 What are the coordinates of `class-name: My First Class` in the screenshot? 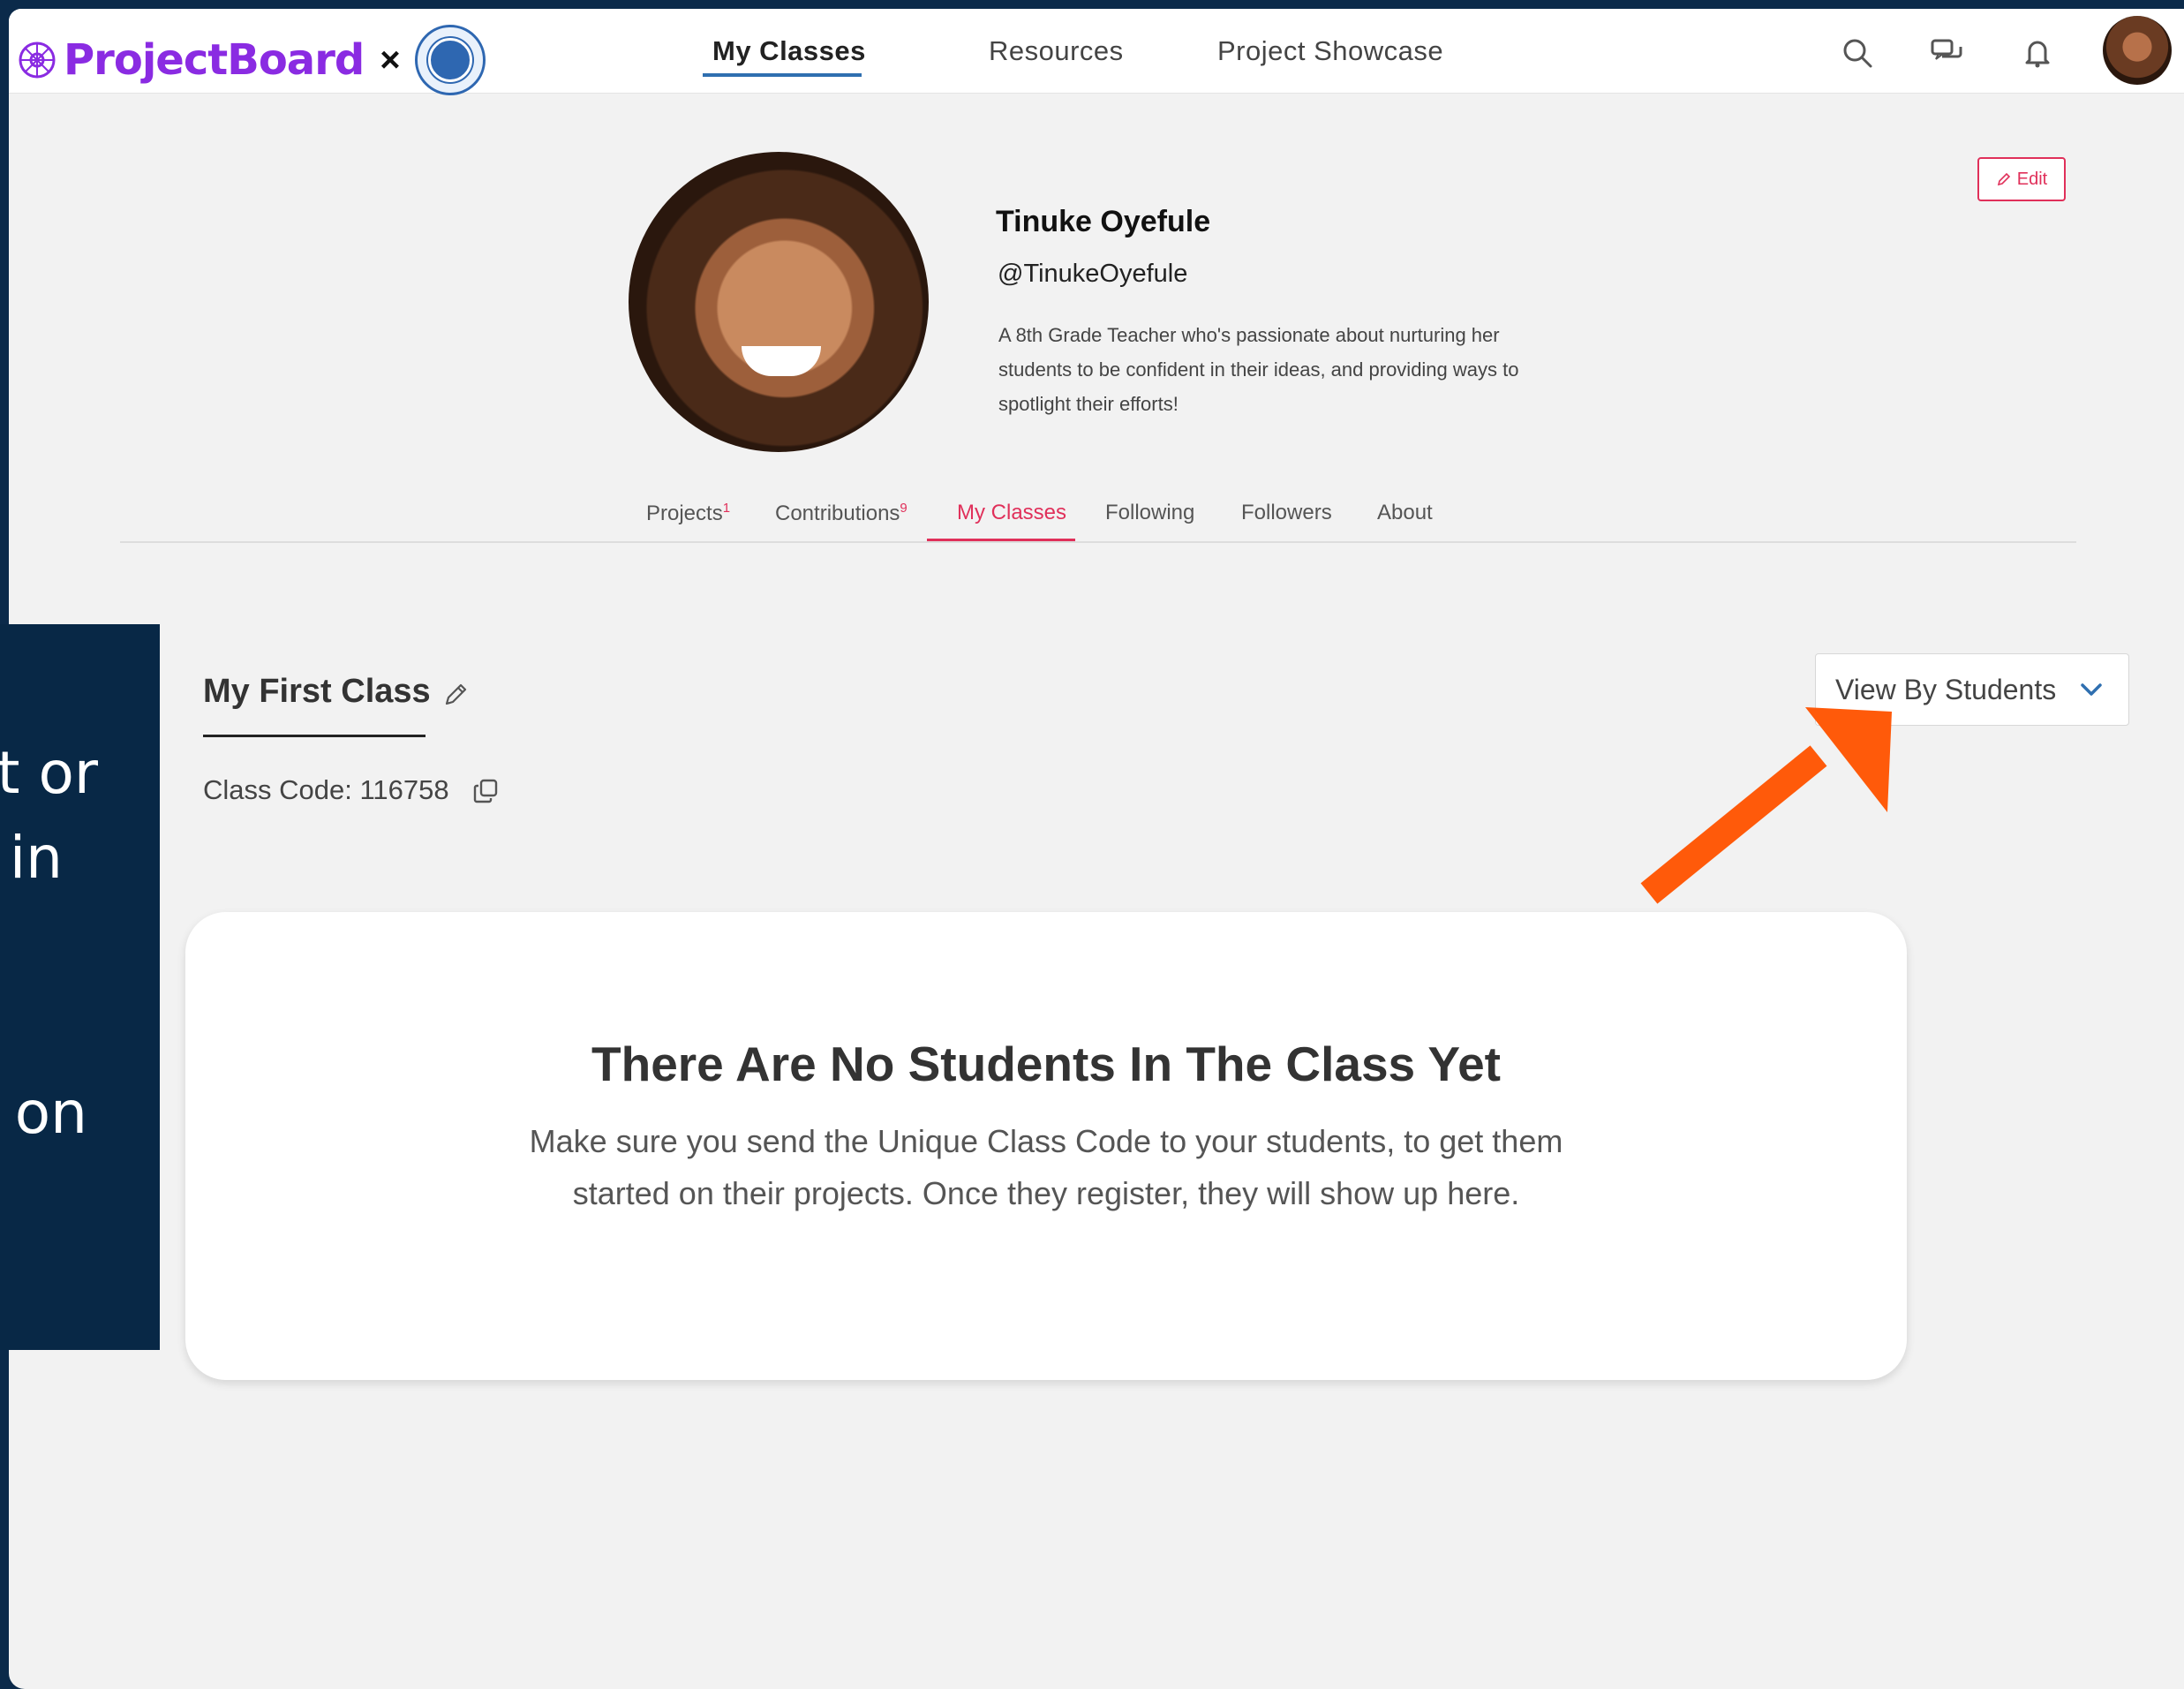 It's located at (317, 691).